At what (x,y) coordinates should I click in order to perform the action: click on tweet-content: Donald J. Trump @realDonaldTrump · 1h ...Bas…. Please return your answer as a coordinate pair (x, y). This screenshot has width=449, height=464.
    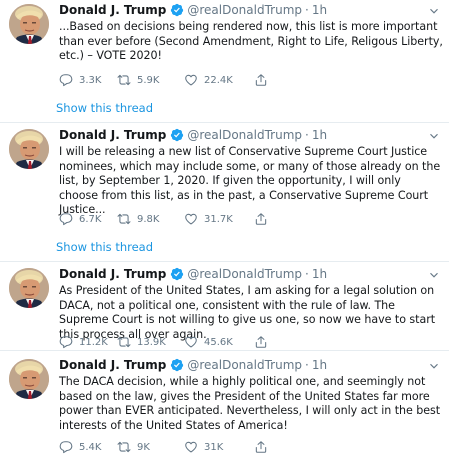
    Looking at the image, I should click on (251, 32).